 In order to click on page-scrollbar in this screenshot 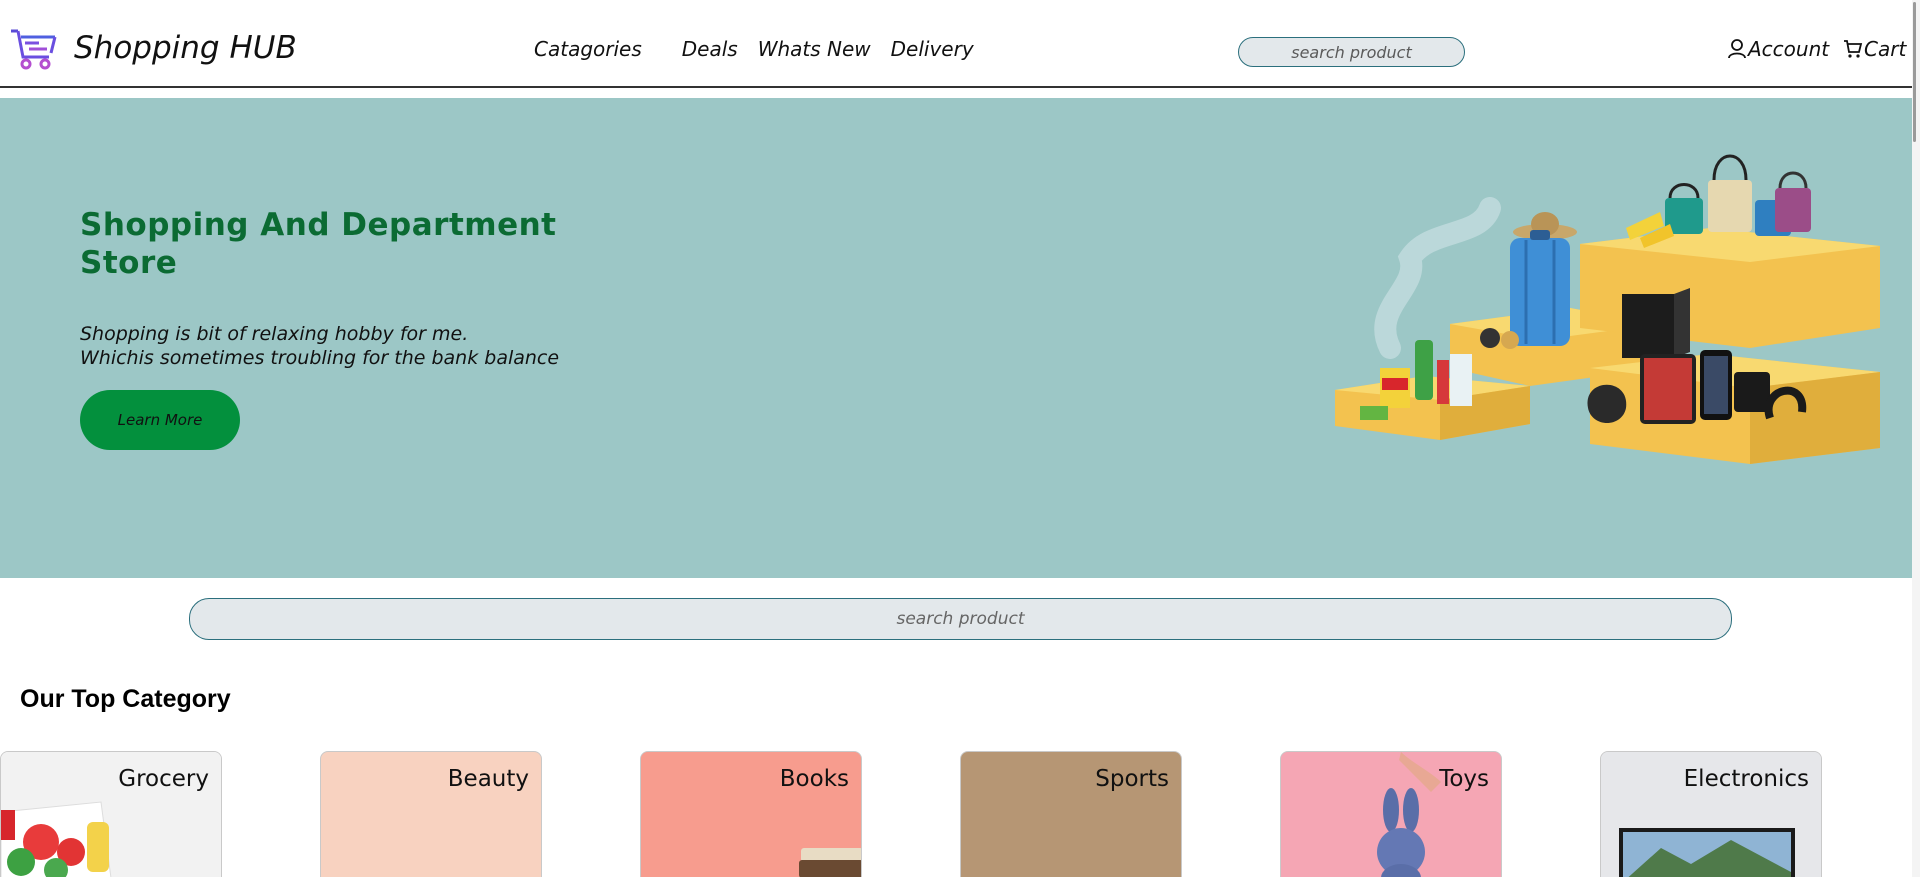, I will do `click(1916, 438)`.